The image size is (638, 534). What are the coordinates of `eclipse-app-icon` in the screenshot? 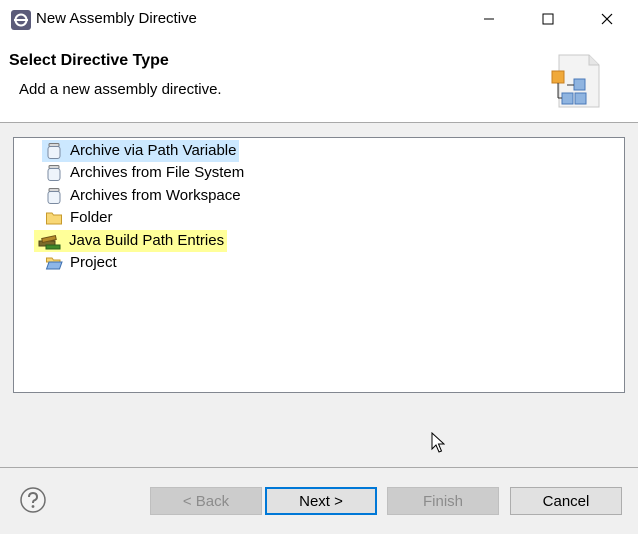 It's located at (21, 20).